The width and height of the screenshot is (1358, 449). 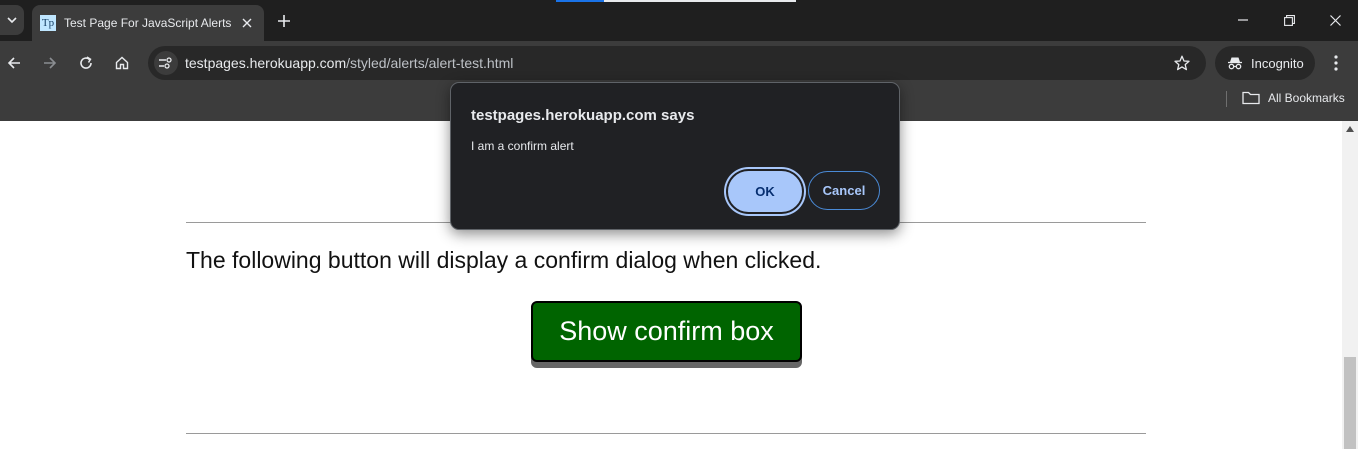 What do you see at coordinates (666, 433) in the screenshot?
I see `divider` at bounding box center [666, 433].